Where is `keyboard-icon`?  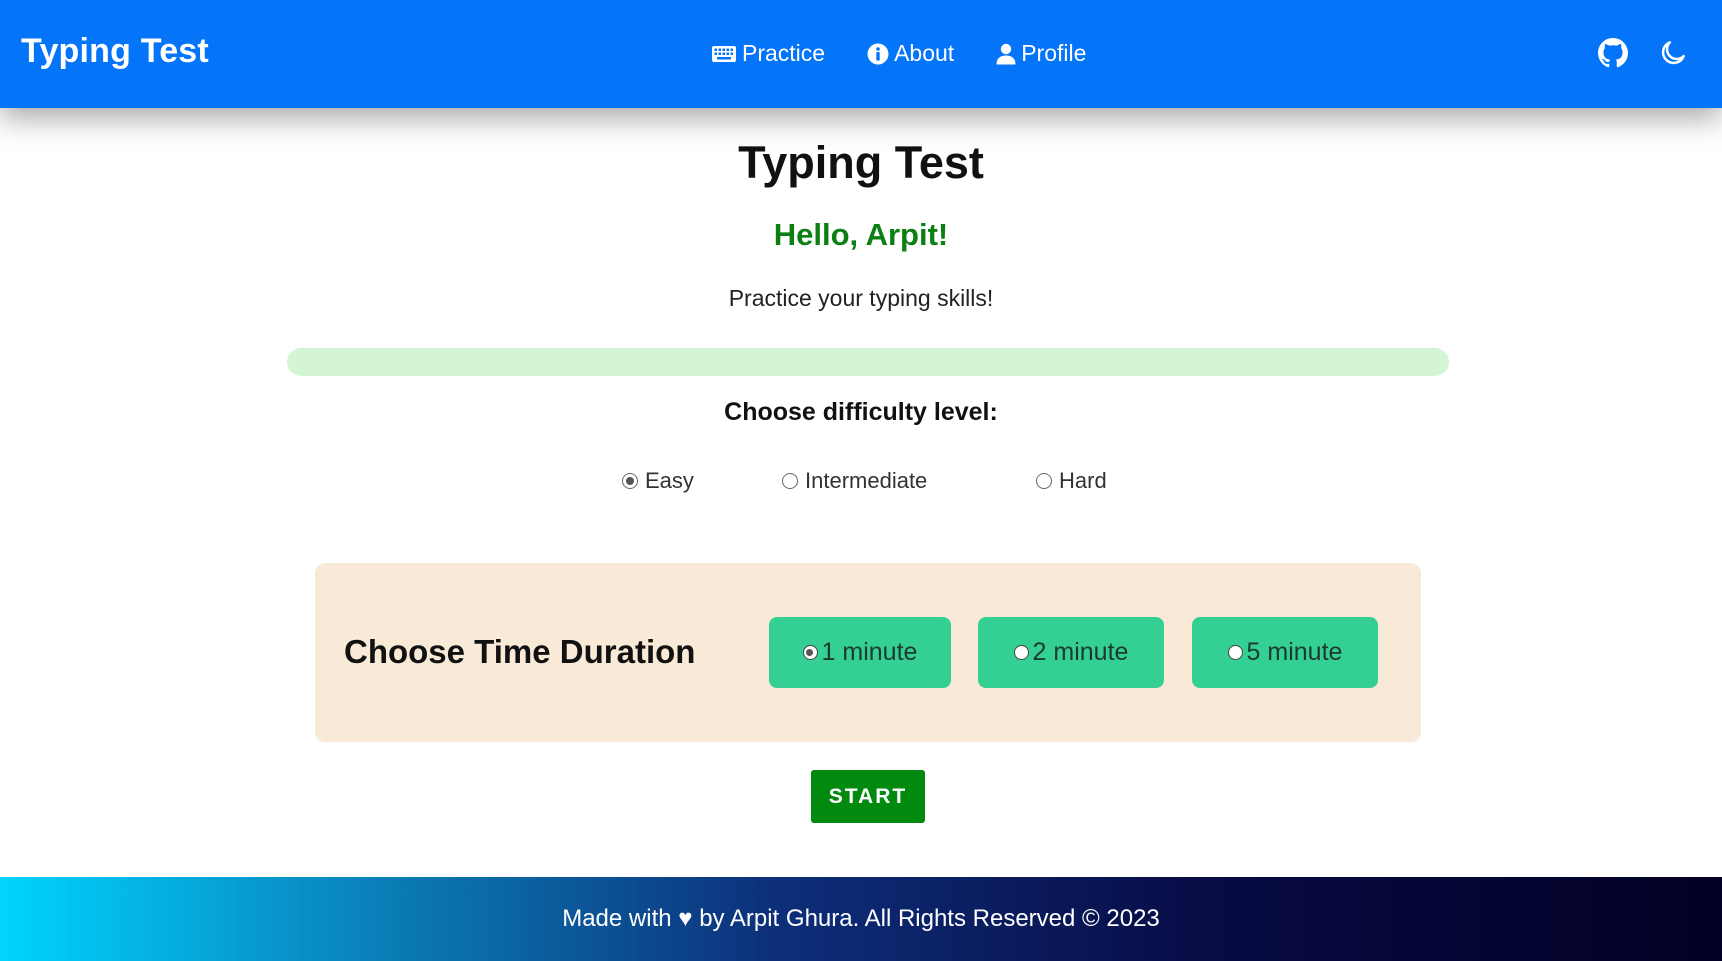 keyboard-icon is located at coordinates (724, 53).